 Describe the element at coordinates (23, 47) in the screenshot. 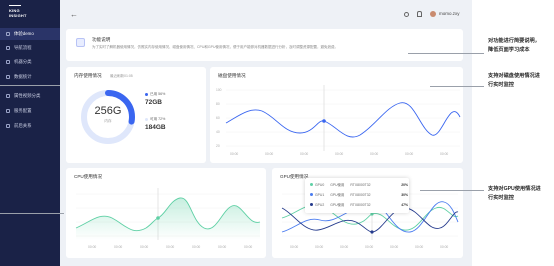

I see `sidebar-item-label: 导航流程` at that location.